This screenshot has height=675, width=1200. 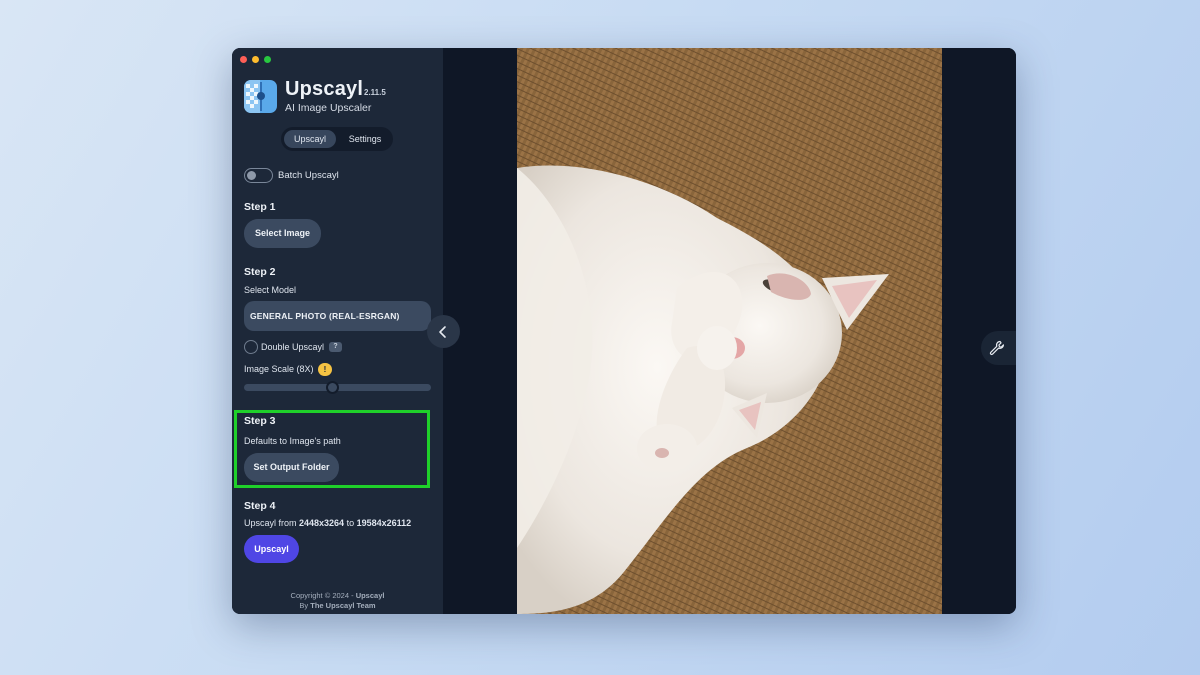 I want to click on app-title: Upscayl, so click(x=324, y=89).